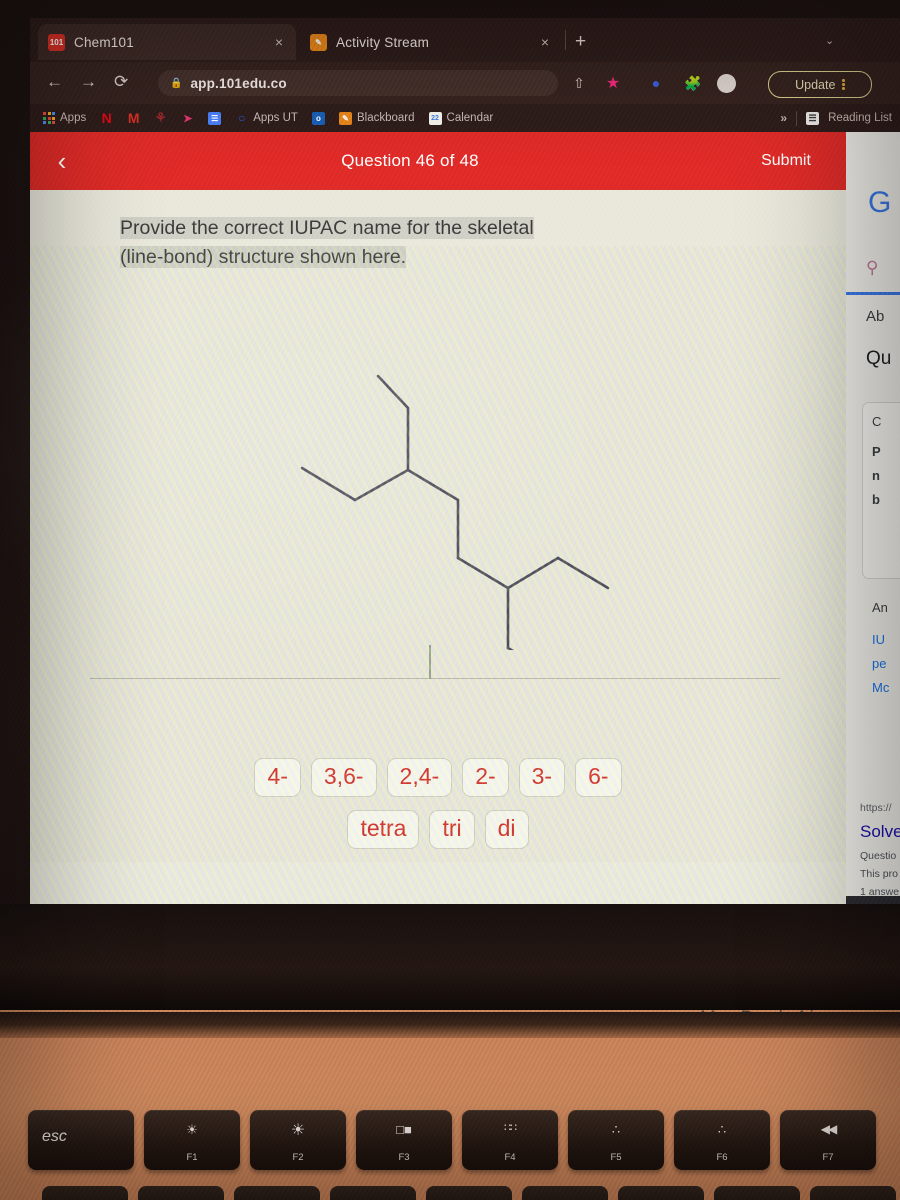  What do you see at coordinates (881, 687) in the screenshot?
I see `card-line: Mc` at bounding box center [881, 687].